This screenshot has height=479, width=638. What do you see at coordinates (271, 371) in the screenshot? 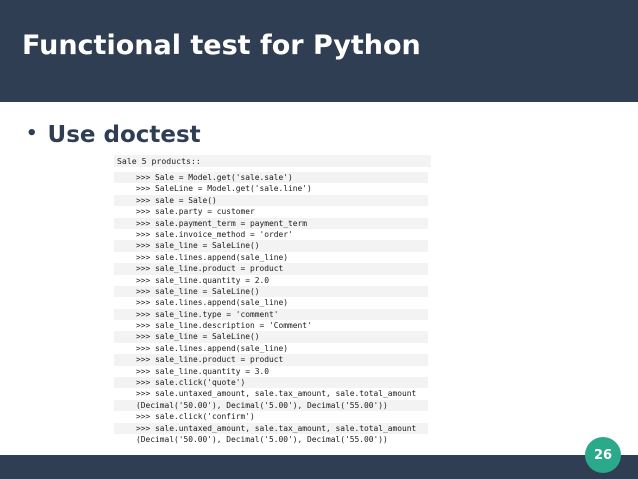
I see `code-line: >>> sale_line.quantity = 3.0` at bounding box center [271, 371].